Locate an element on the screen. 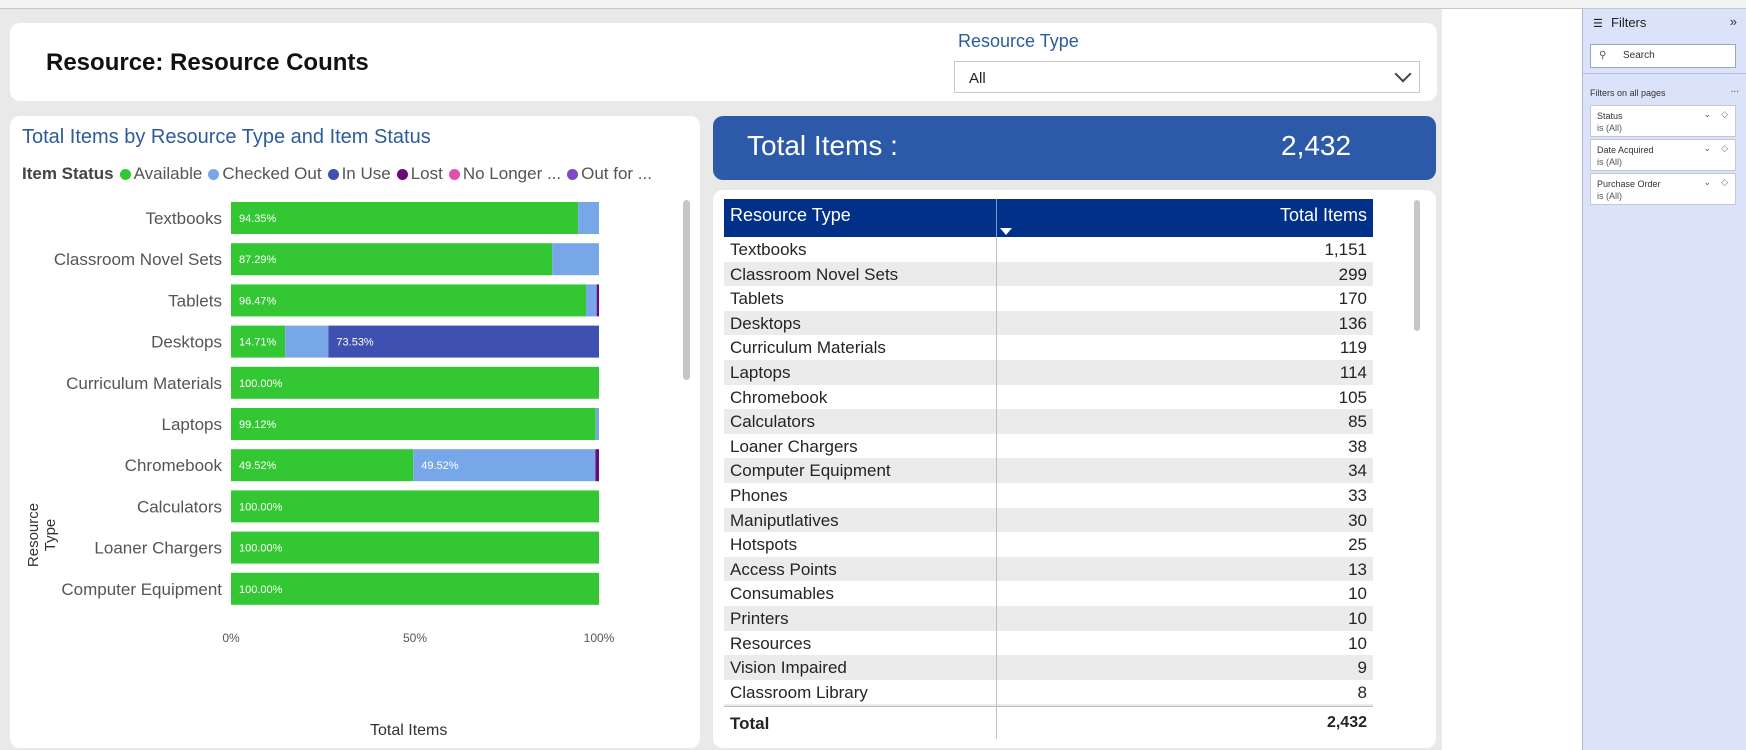 This screenshot has height=750, width=1746. y-tick-label: Loaner Chargers is located at coordinates (158, 548).